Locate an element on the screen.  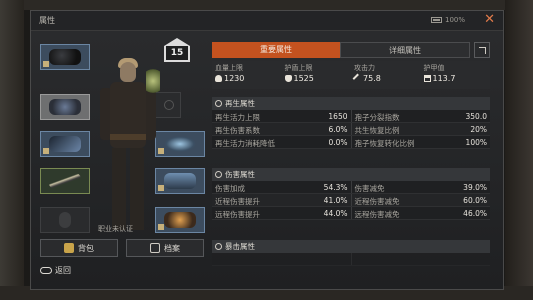
backdrop-top is located at coordinates (266, 5).